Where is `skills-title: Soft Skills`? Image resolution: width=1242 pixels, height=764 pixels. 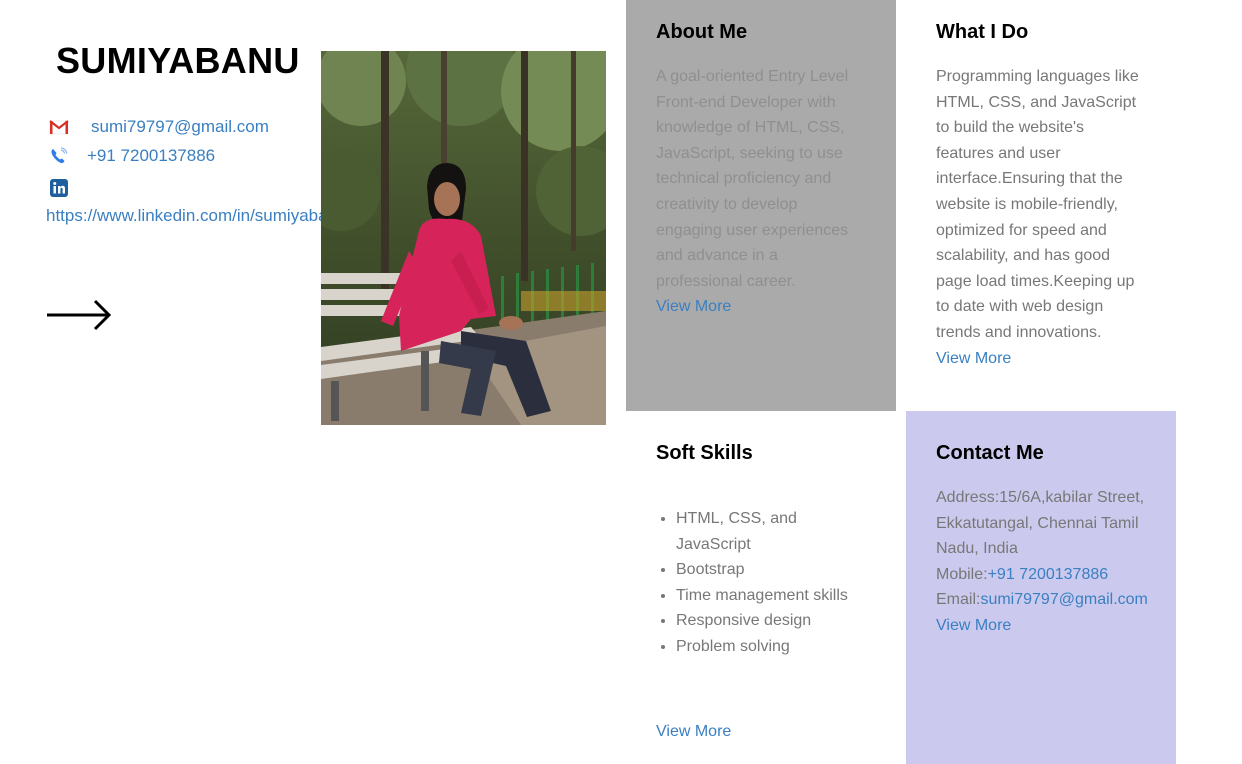
skills-title: Soft Skills is located at coordinates (704, 453).